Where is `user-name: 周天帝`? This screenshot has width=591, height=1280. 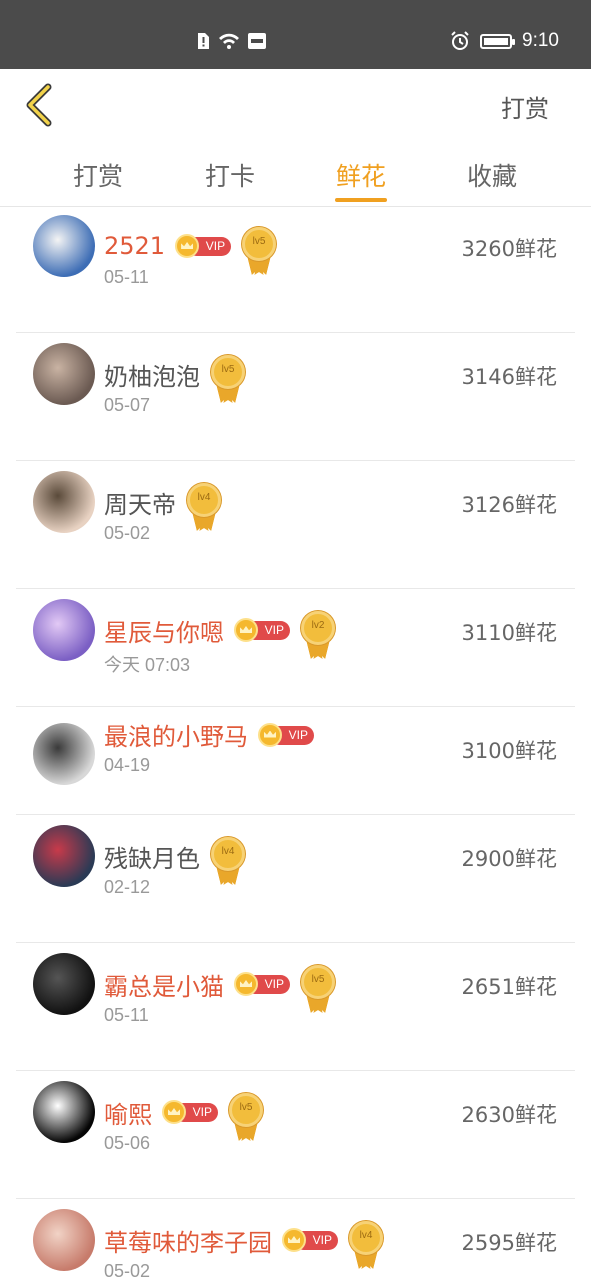 user-name: 周天帝 is located at coordinates (140, 502).